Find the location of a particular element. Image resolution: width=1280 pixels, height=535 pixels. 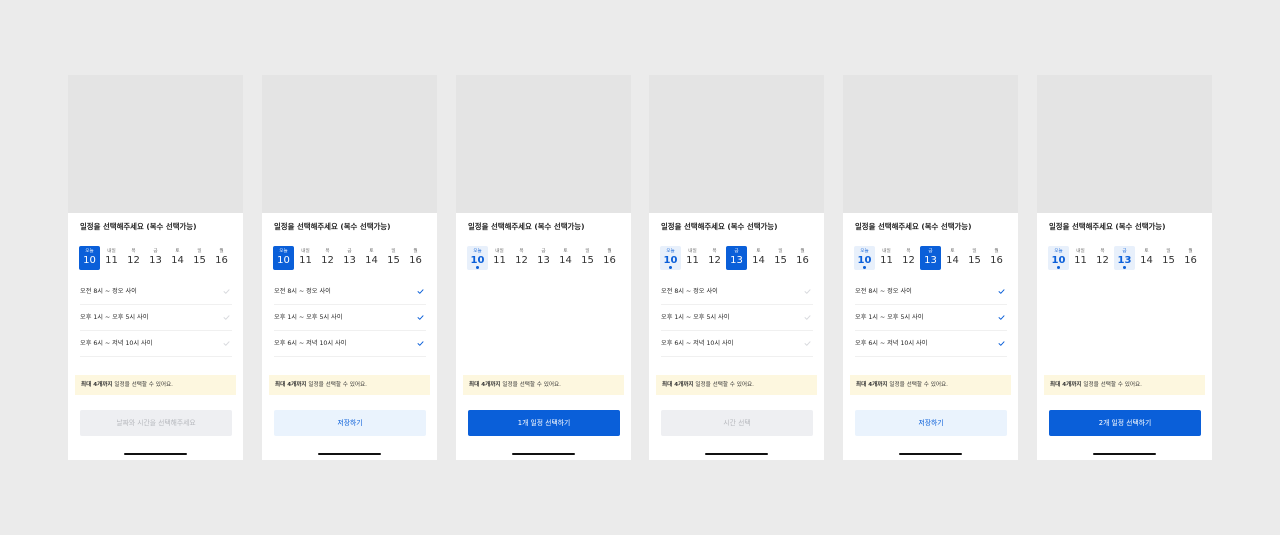

select-schedule-button: 2개 일정 선택하기 is located at coordinates (1125, 423).